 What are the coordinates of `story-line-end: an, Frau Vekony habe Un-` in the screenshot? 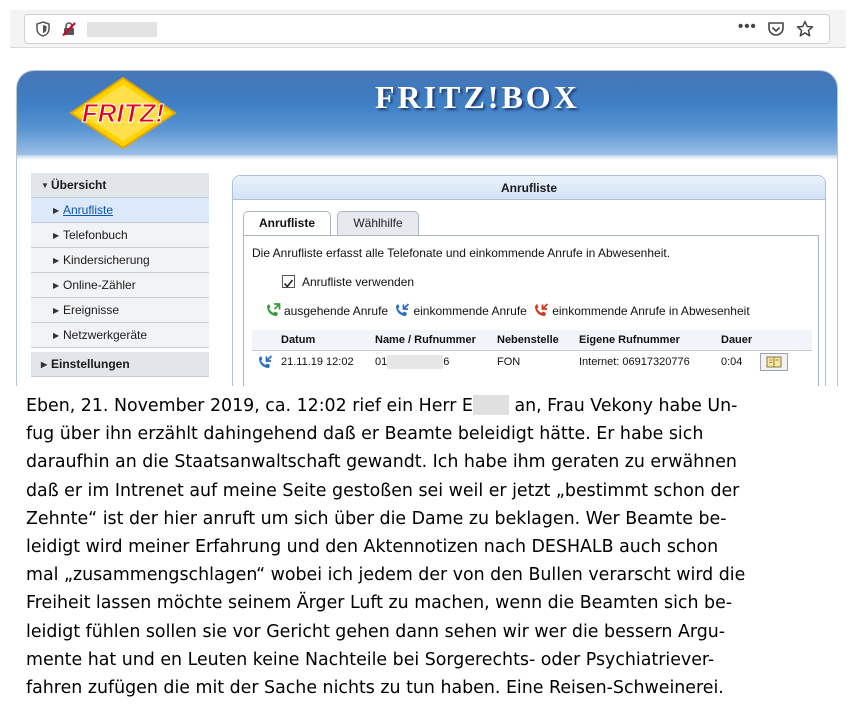 It's located at (623, 406).